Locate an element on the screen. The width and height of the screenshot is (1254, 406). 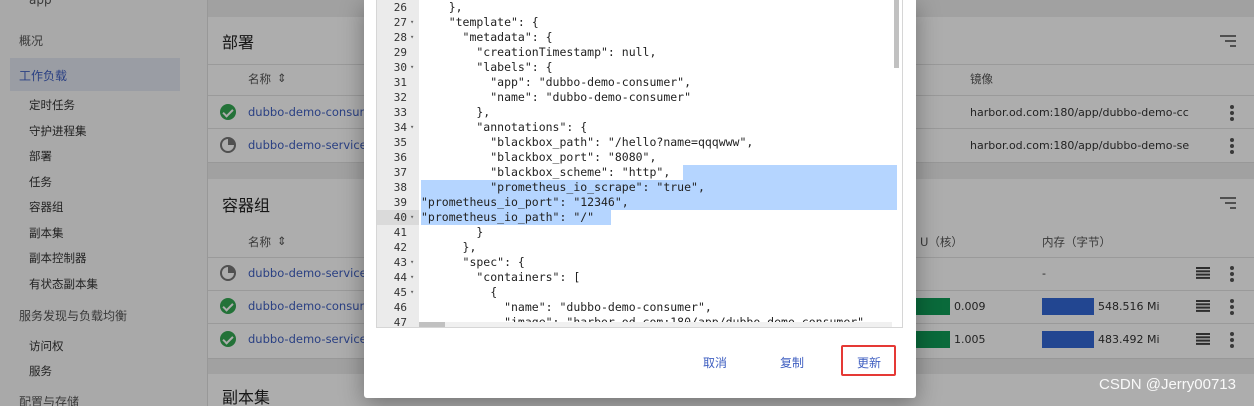
code-line: 40 ▾ "prometheus_io_path": "/" is located at coordinates (639, 217).